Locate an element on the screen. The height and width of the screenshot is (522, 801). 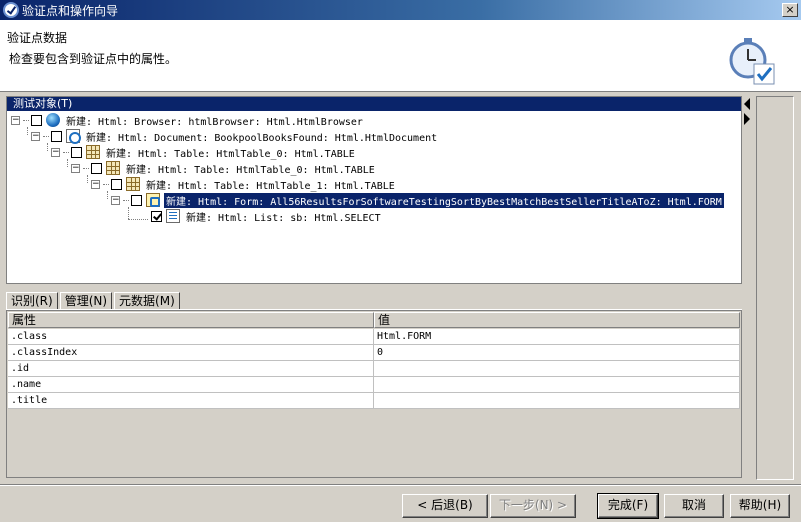
property-name: .class is located at coordinates (191, 337).